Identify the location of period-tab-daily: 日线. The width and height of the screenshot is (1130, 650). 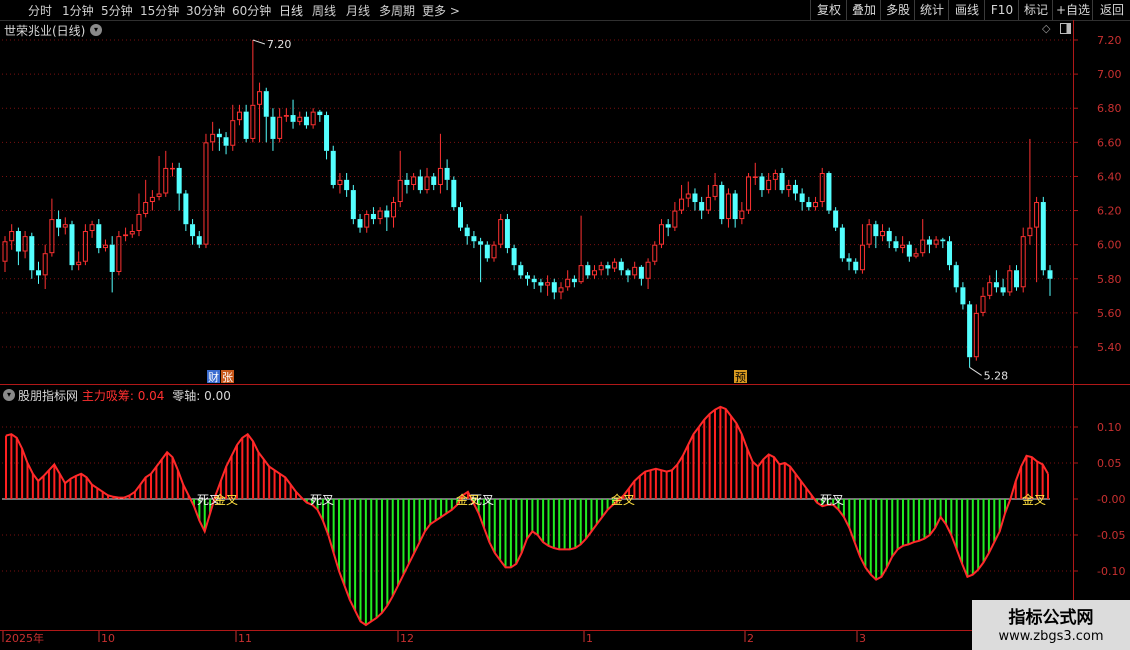
(291, 10).